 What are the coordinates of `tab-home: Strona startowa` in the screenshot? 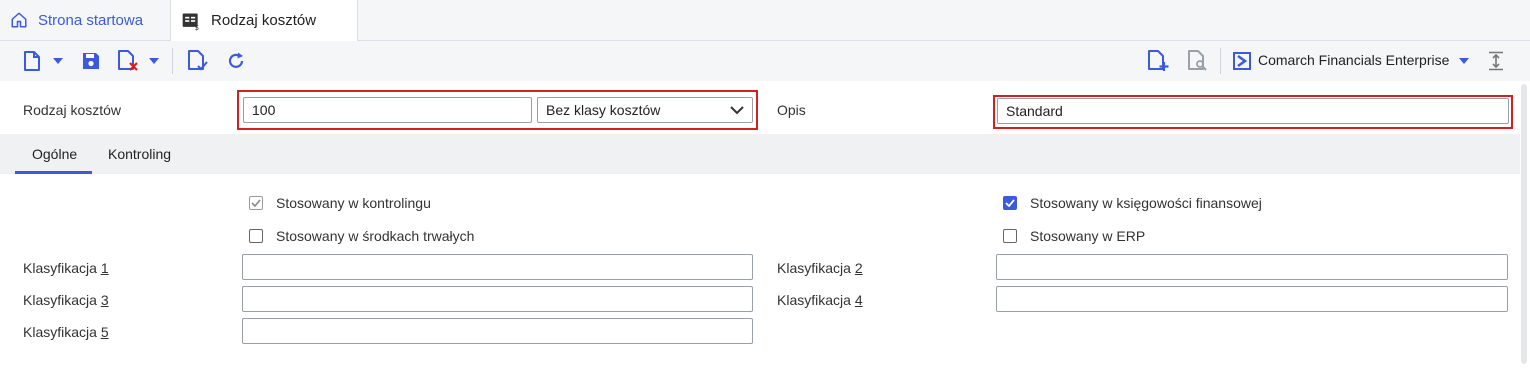 It's located at (85, 20).